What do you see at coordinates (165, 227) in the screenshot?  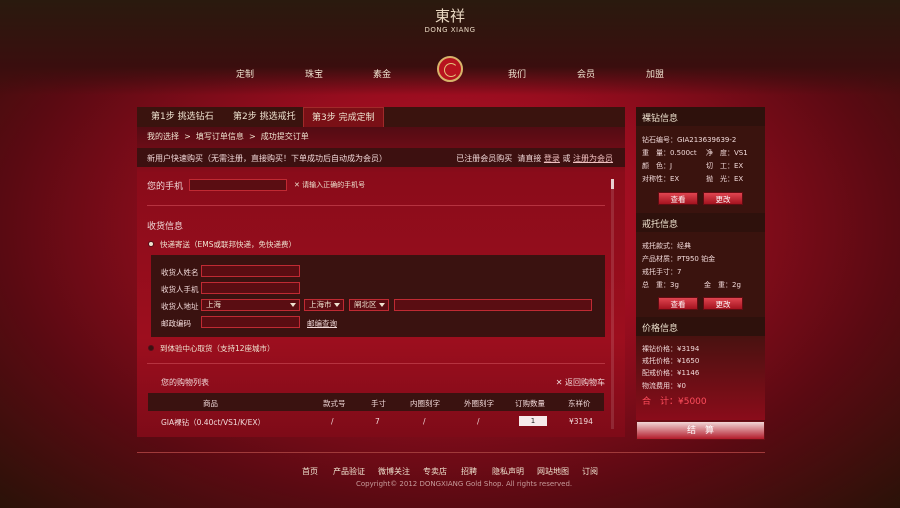 I see `shipping-title: 收货信息` at bounding box center [165, 227].